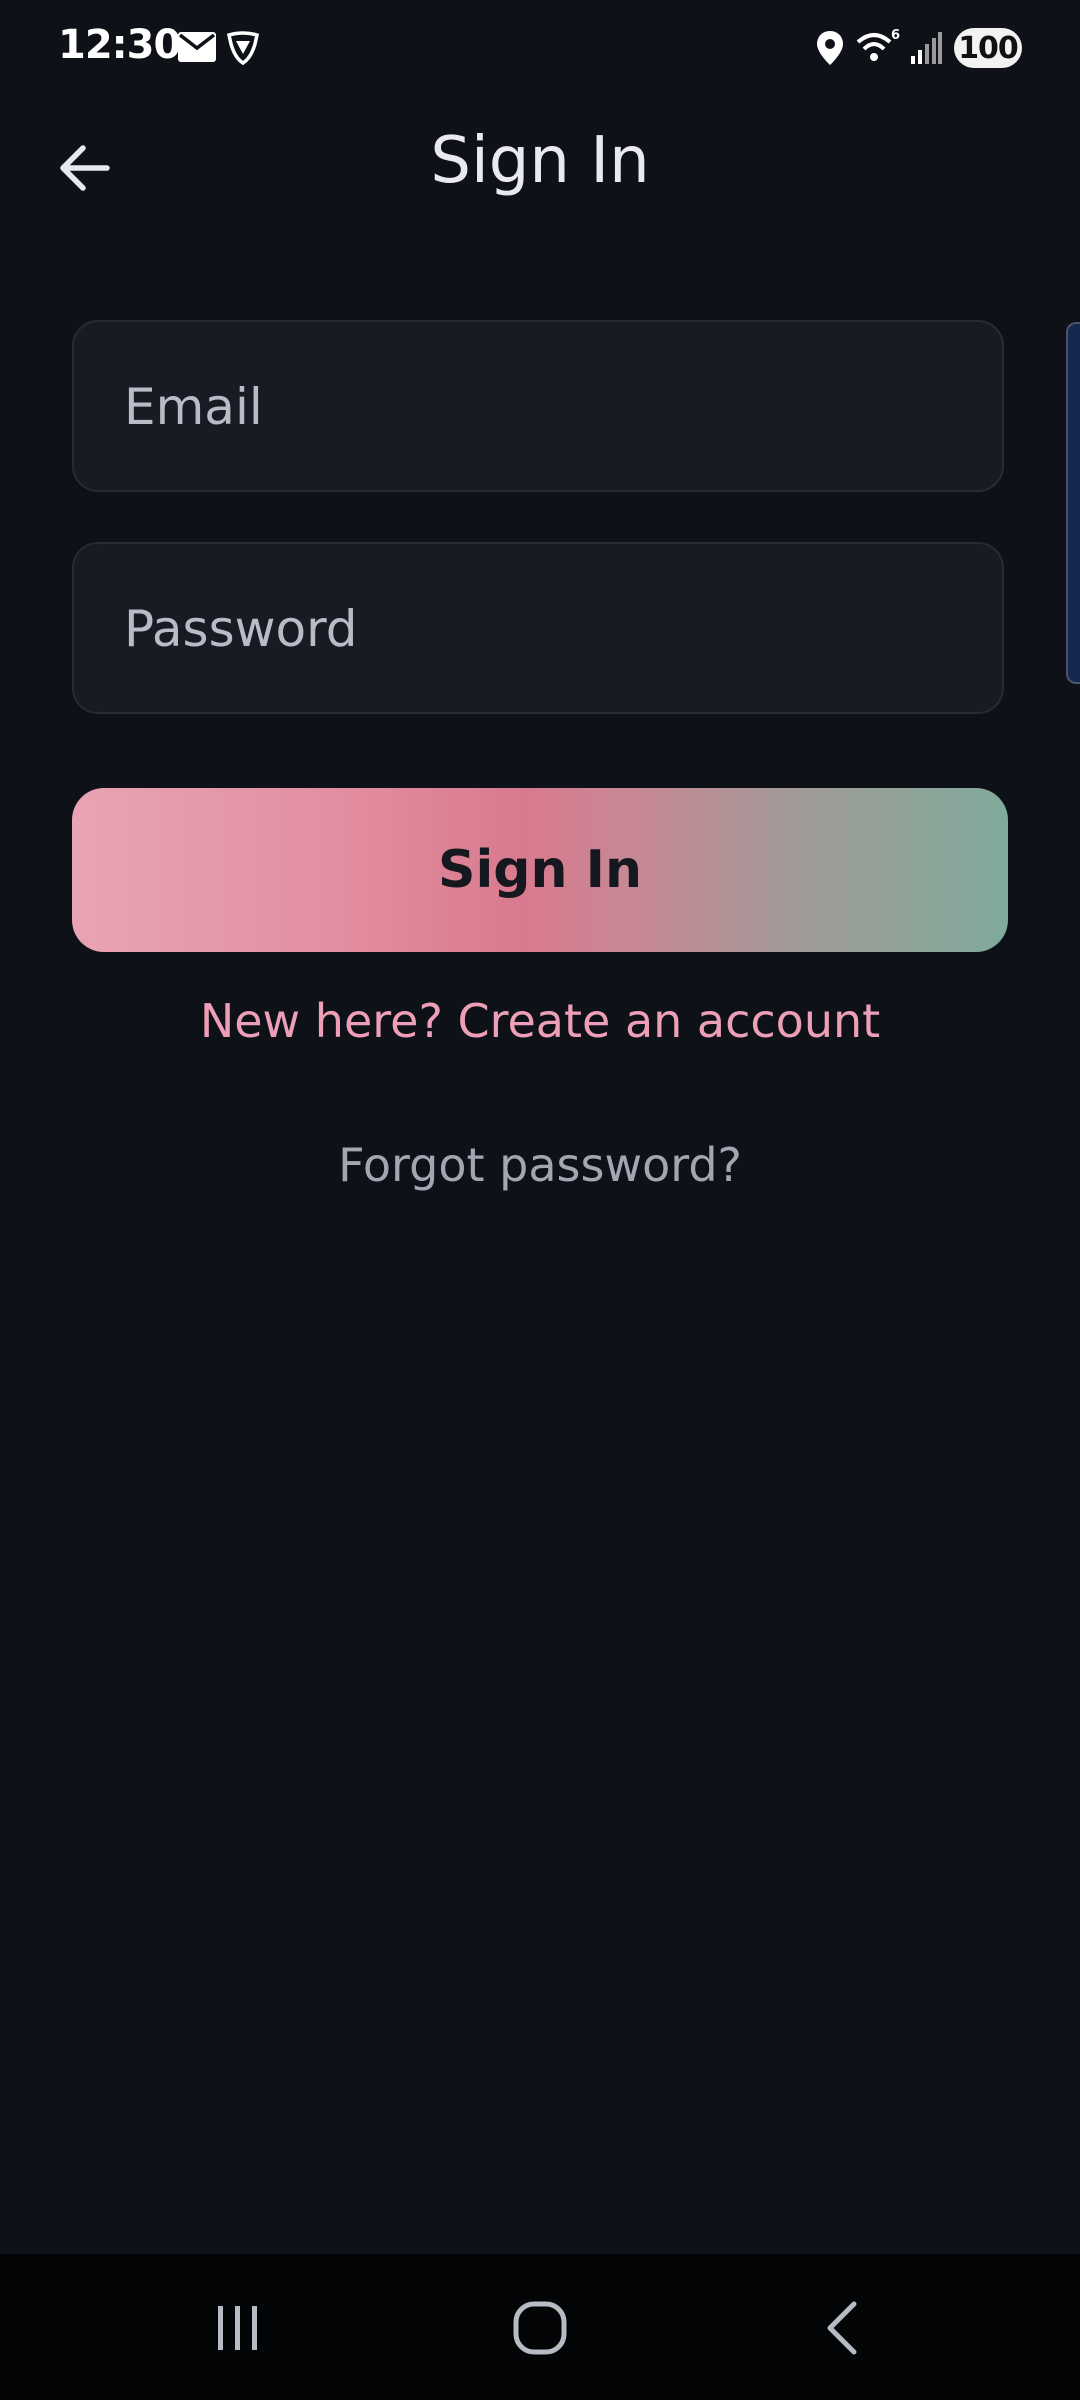 This screenshot has width=1080, height=2400. Describe the element at coordinates (540, 1165) in the screenshot. I see `forgot-password-link: Forgot password?` at that location.